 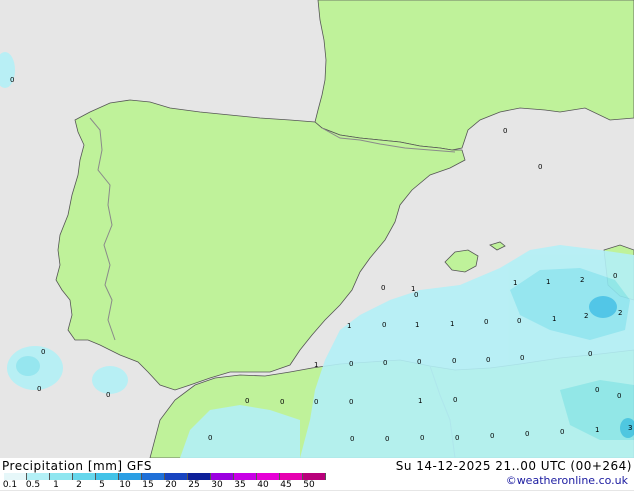 What do you see at coordinates (240, 485) in the screenshot?
I see `scale-tick-label: 35` at bounding box center [240, 485].